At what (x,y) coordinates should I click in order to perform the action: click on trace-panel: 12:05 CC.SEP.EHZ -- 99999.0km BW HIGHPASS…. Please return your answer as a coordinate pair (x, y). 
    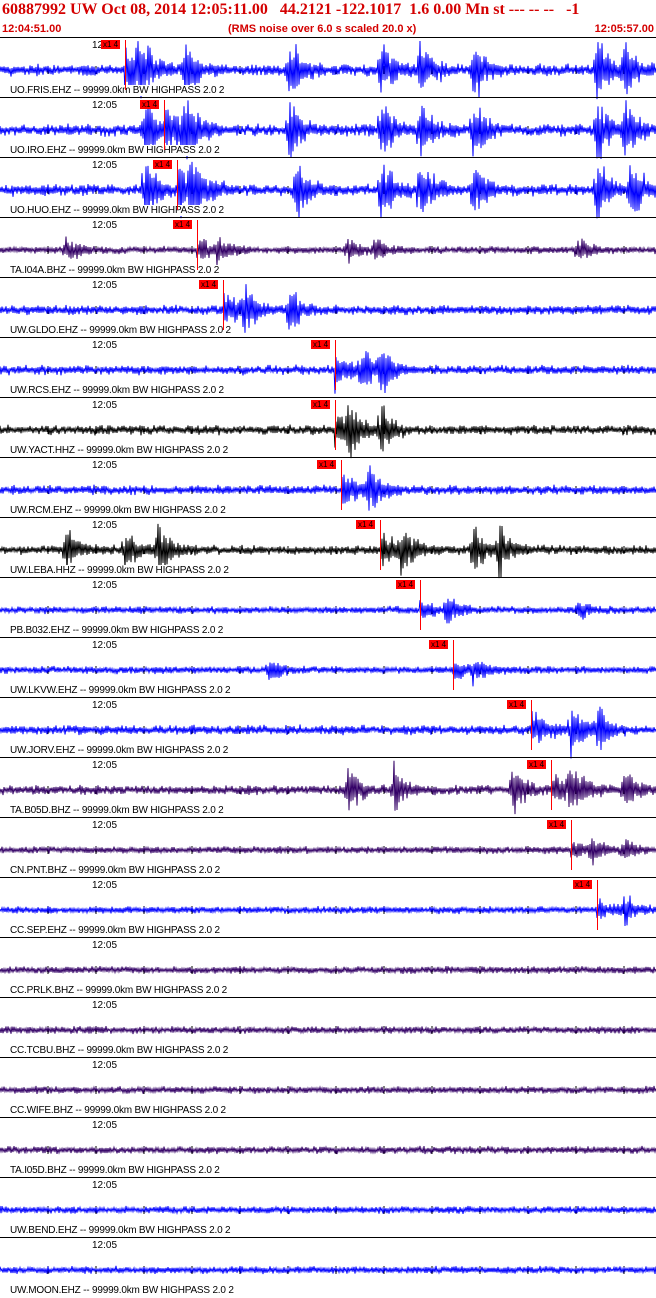
    Looking at the image, I should click on (328, 907).